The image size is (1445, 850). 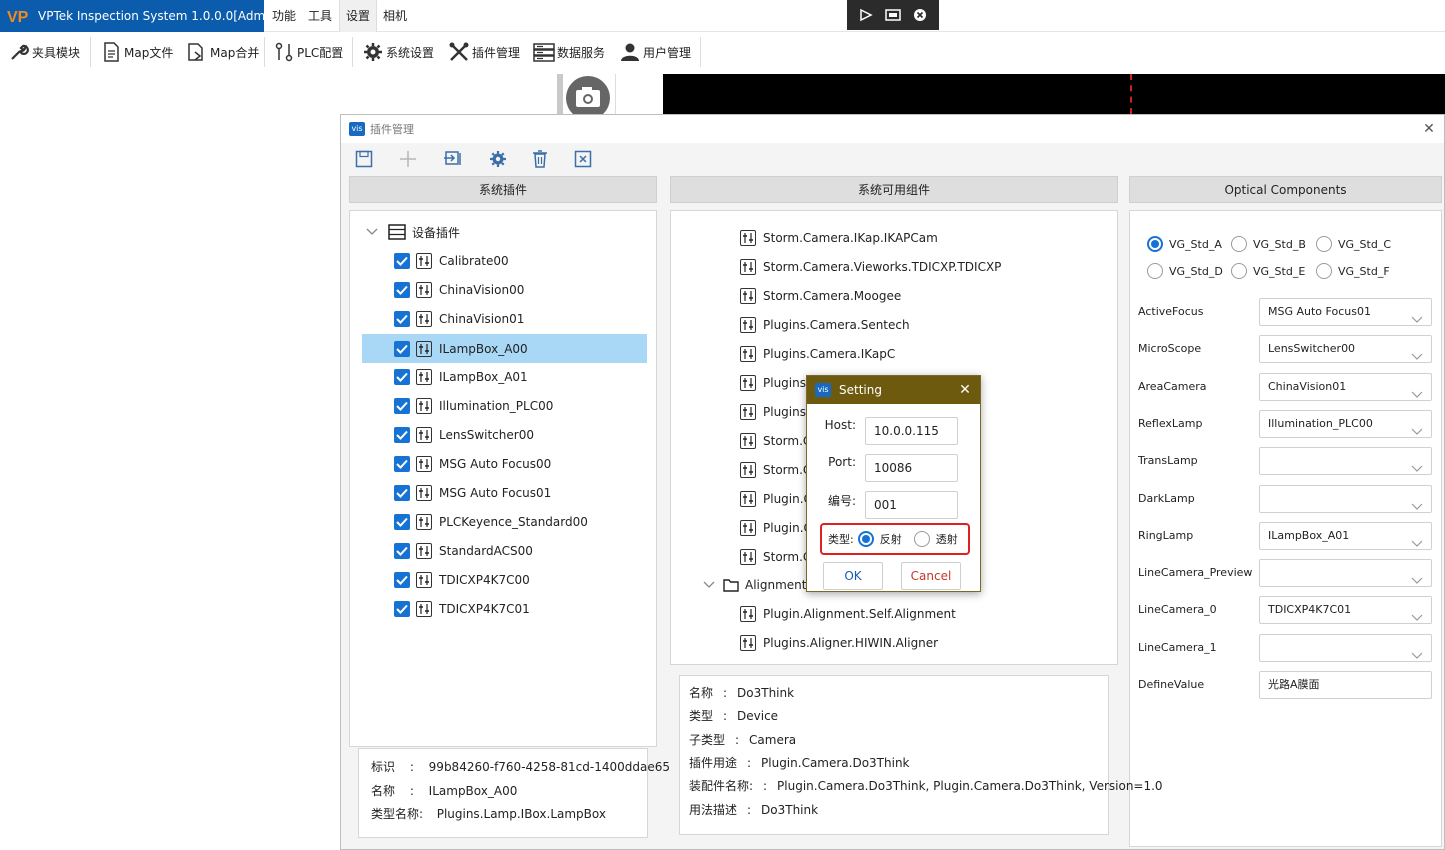 What do you see at coordinates (1353, 271) in the screenshot?
I see `optical-radio: VG_Std_F` at bounding box center [1353, 271].